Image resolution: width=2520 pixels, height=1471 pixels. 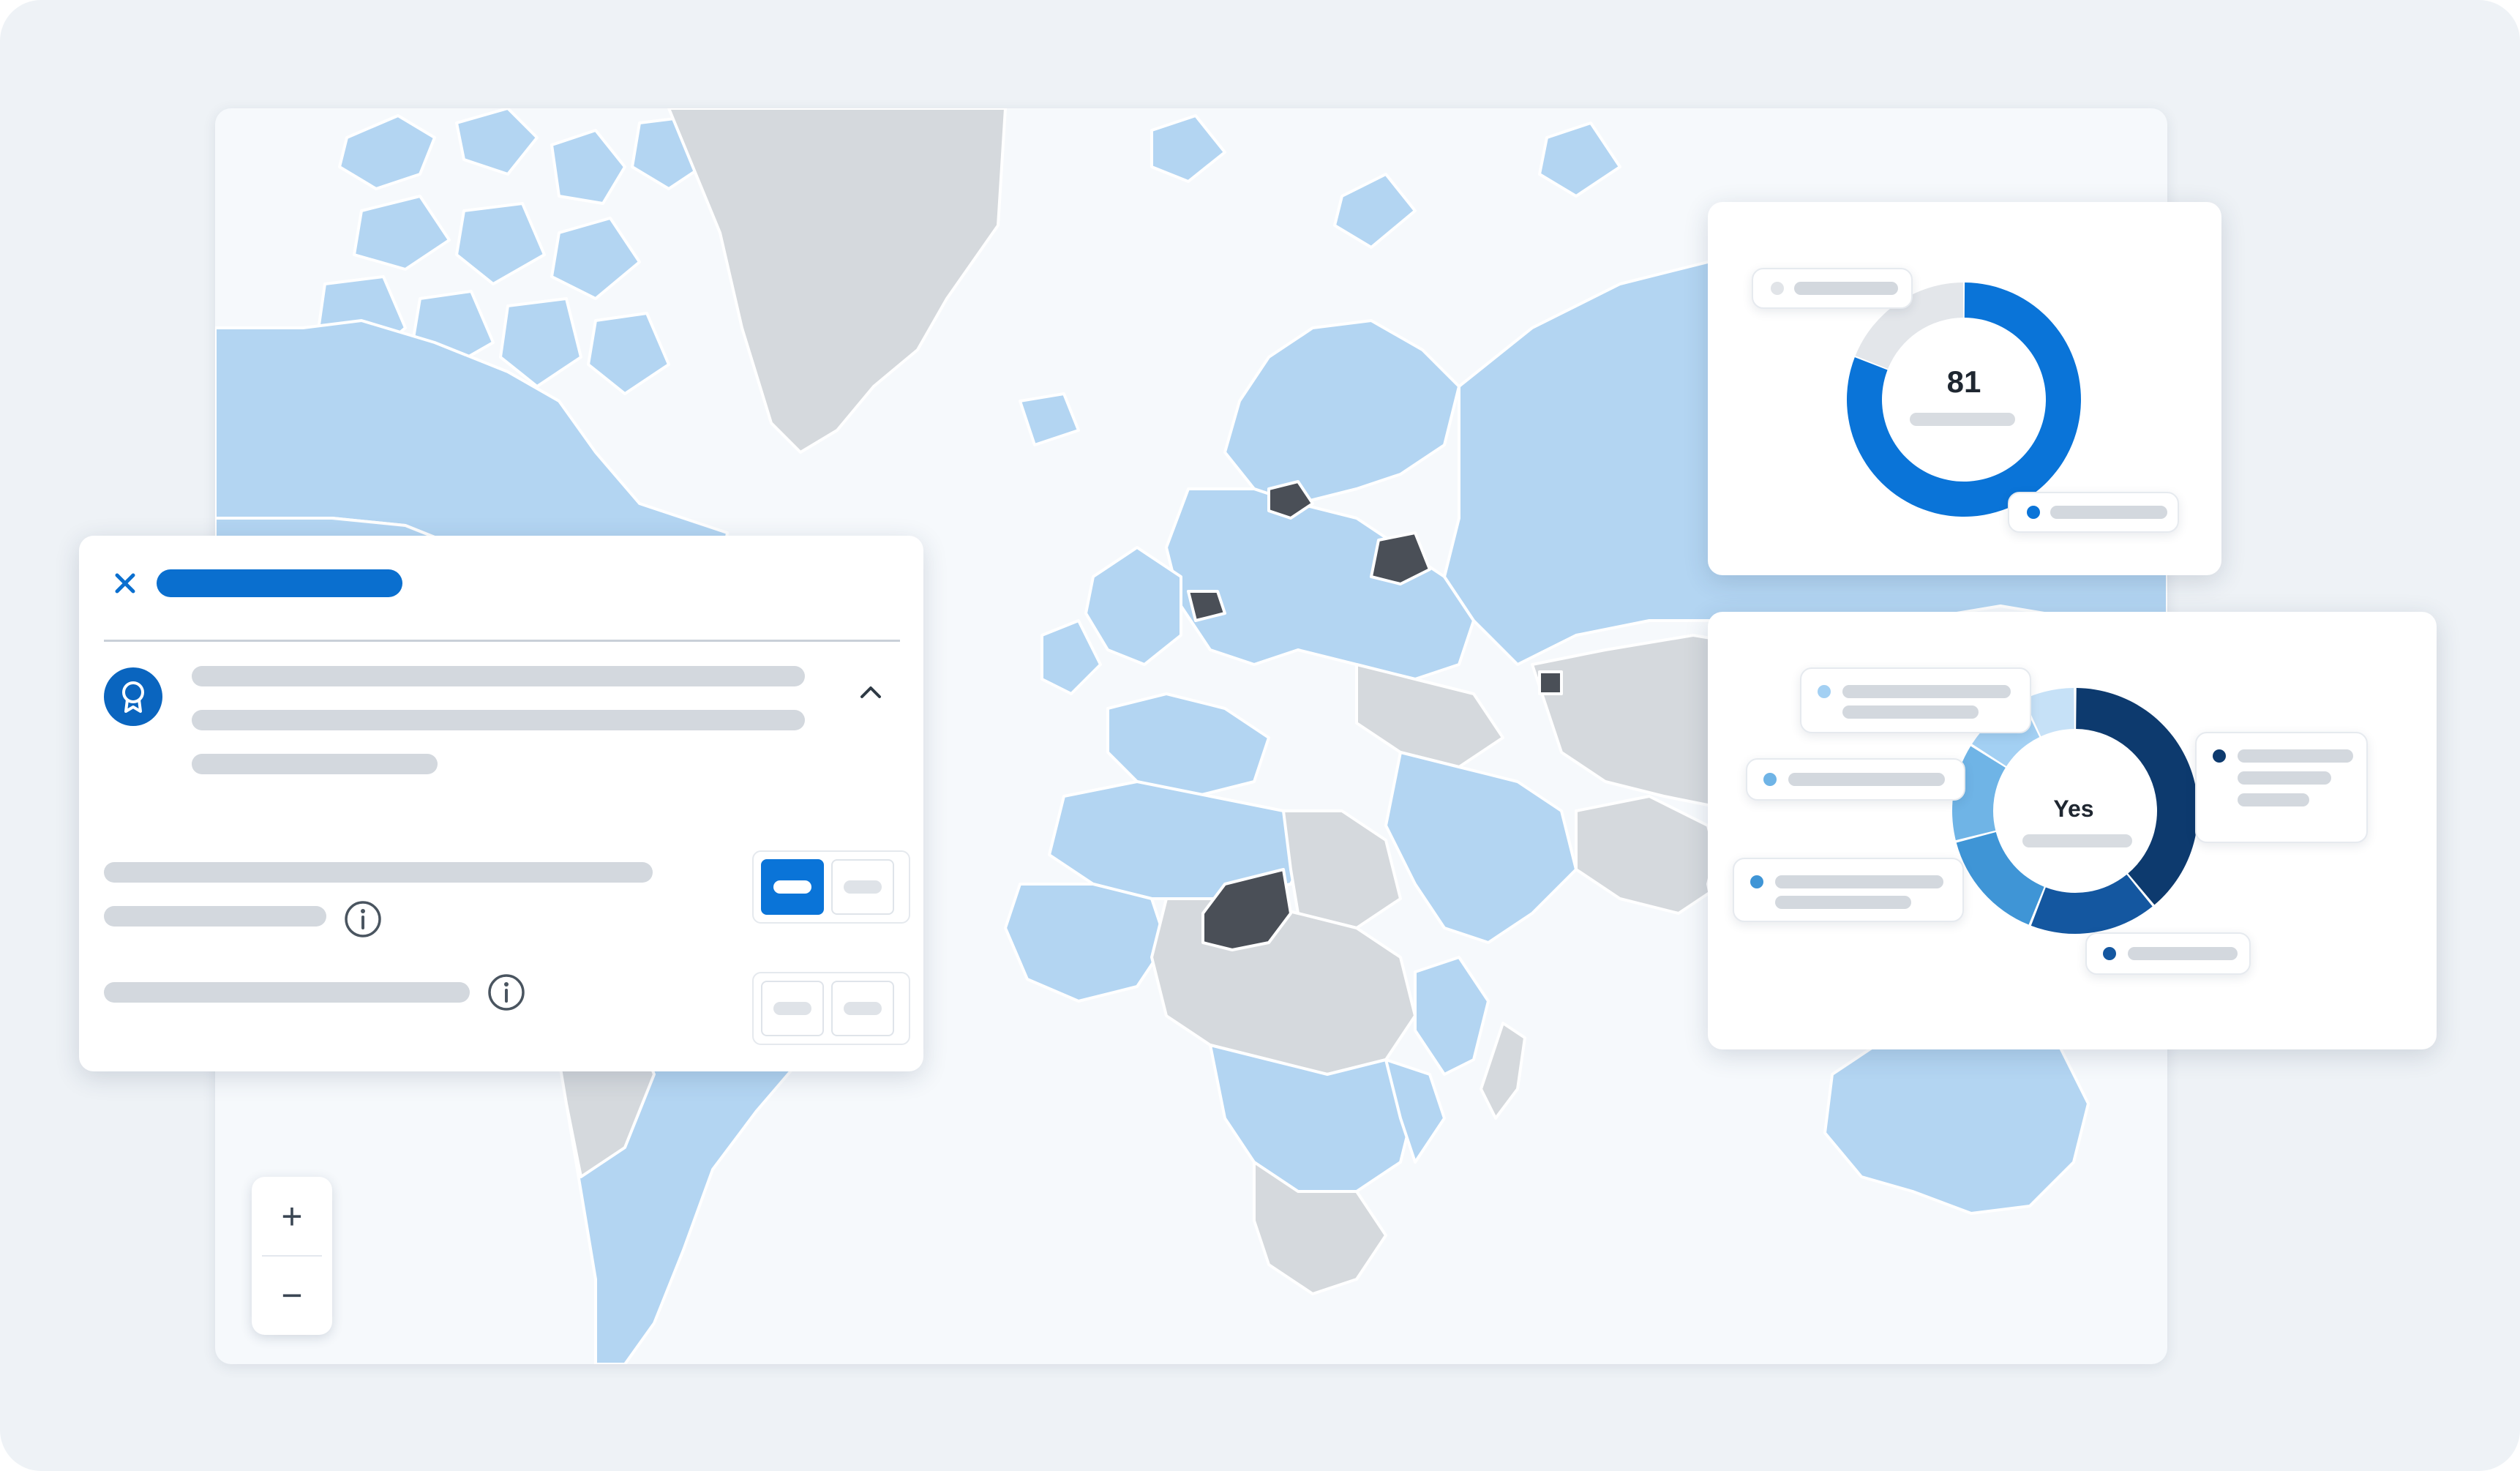 What do you see at coordinates (133, 696) in the screenshot?
I see `award-badge-icon` at bounding box center [133, 696].